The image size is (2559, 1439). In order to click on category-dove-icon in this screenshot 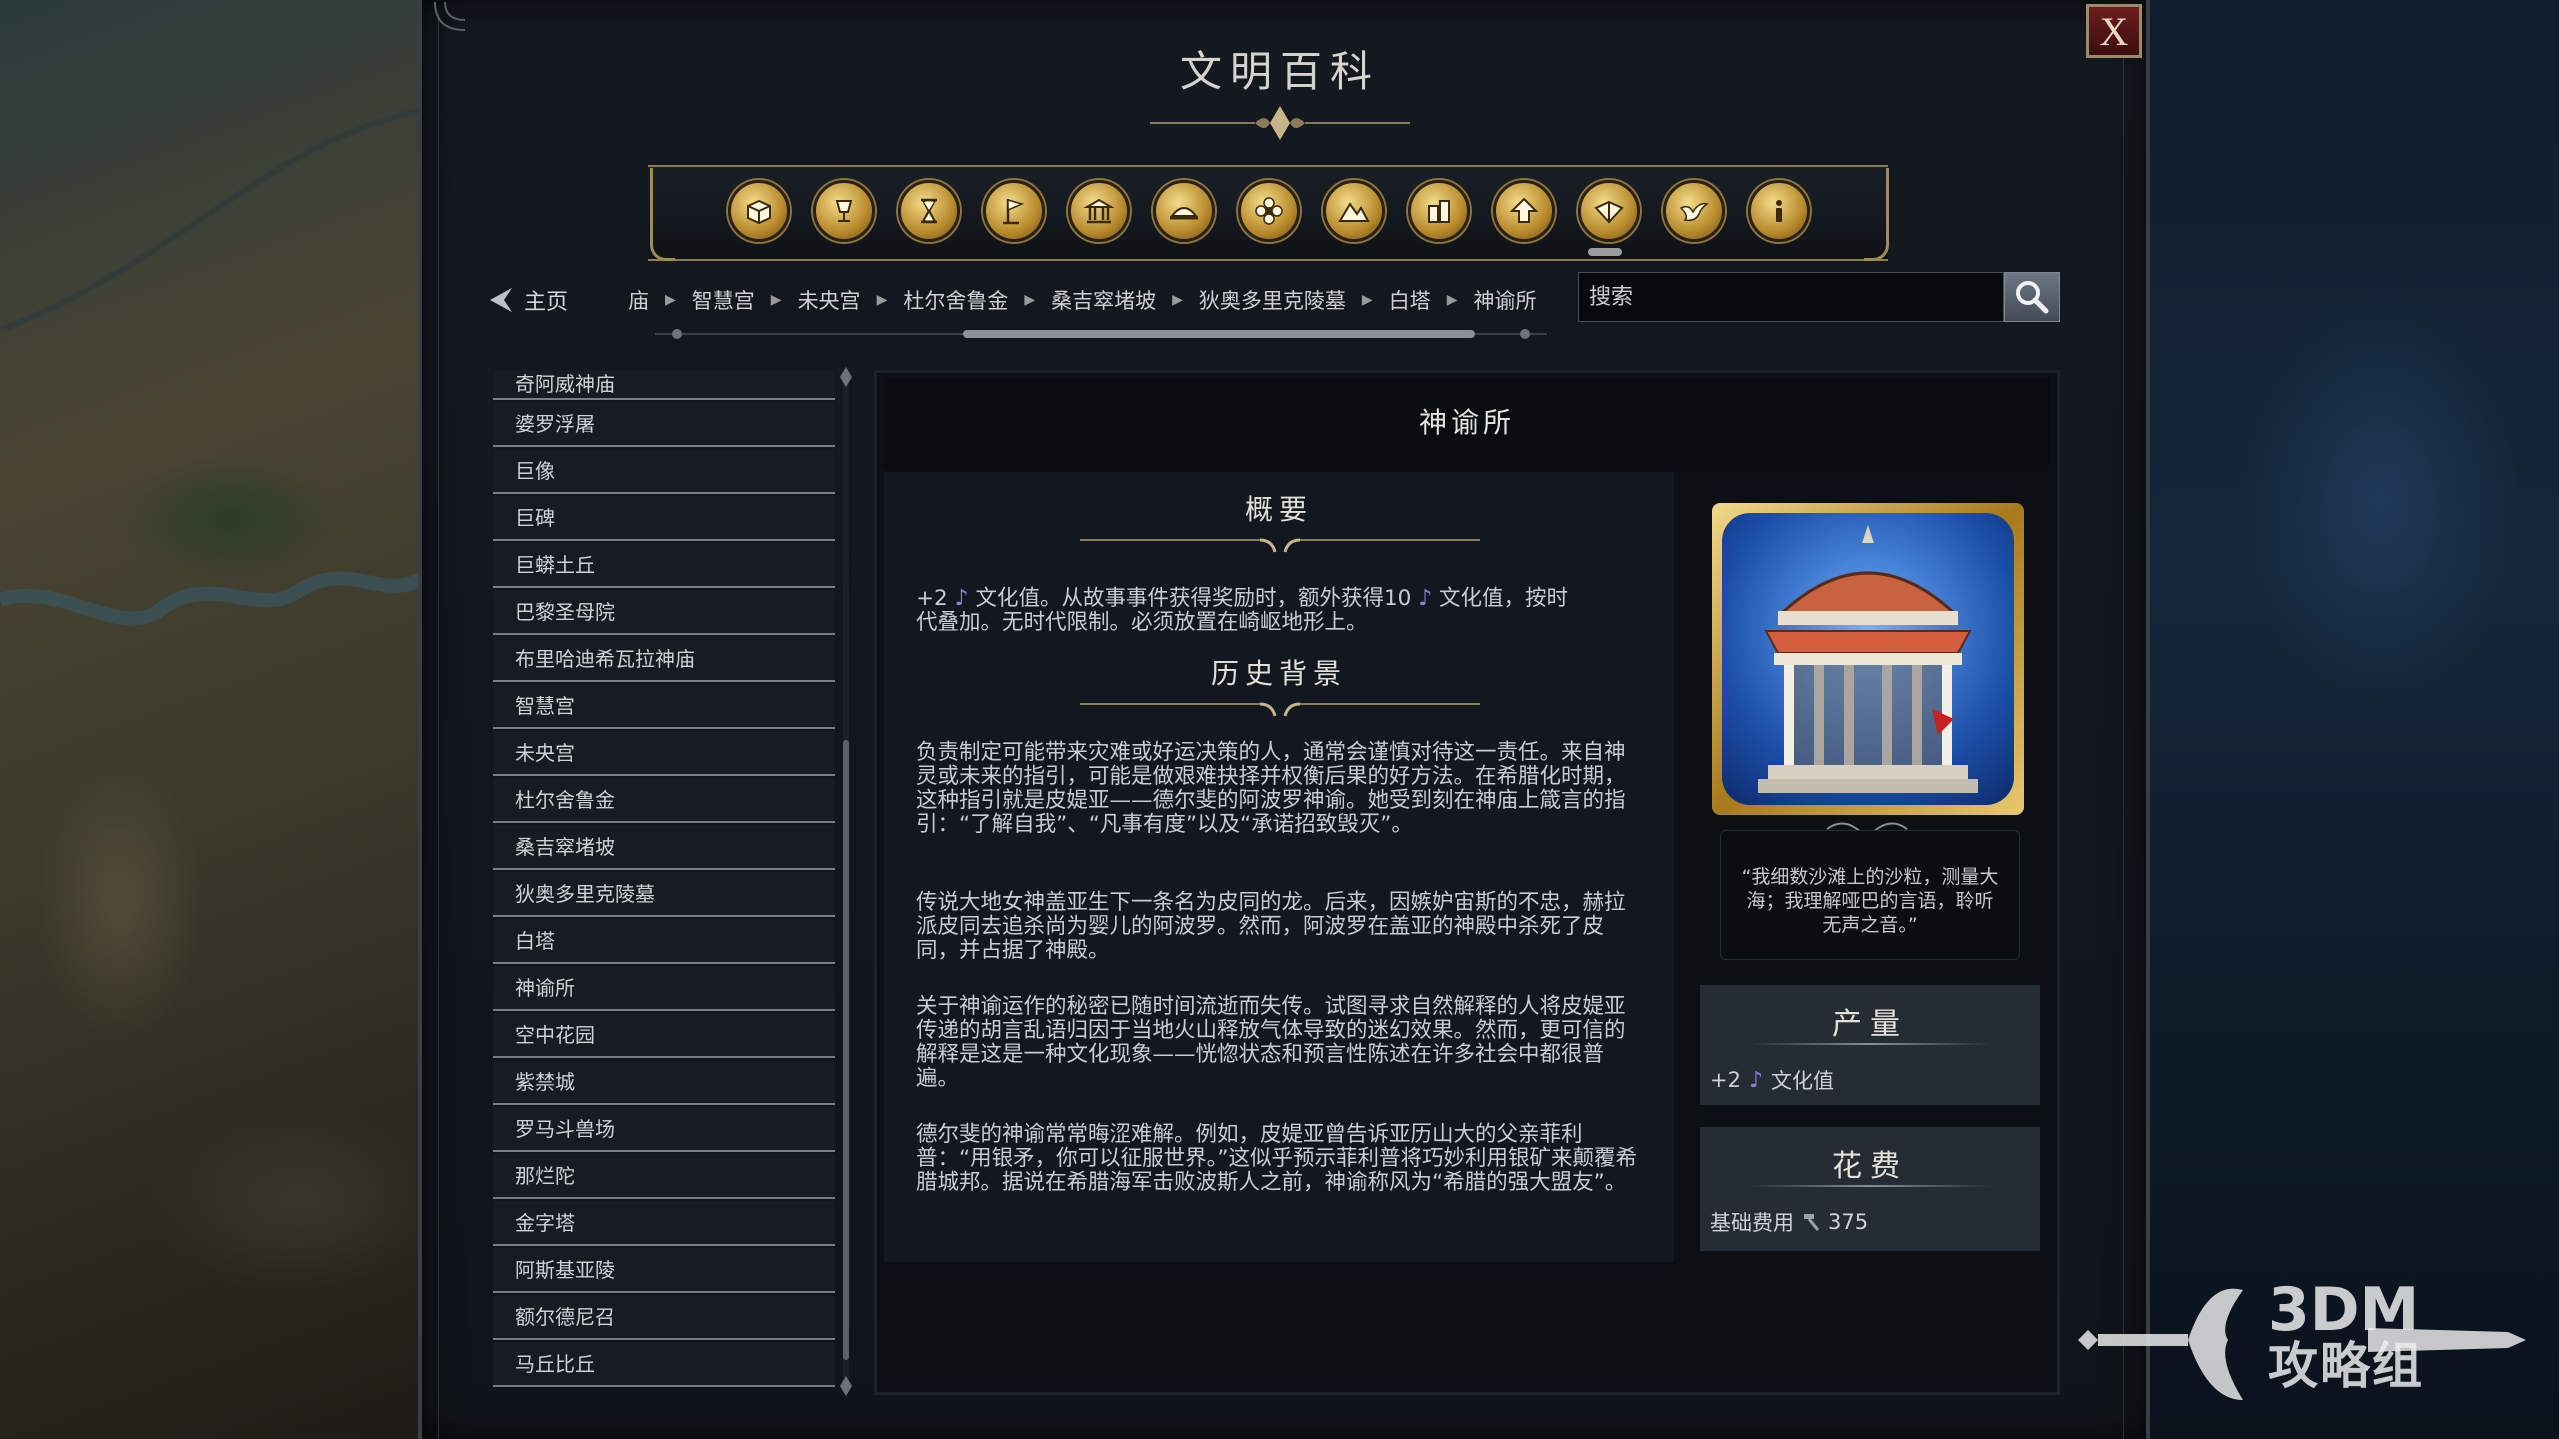, I will do `click(1694, 211)`.